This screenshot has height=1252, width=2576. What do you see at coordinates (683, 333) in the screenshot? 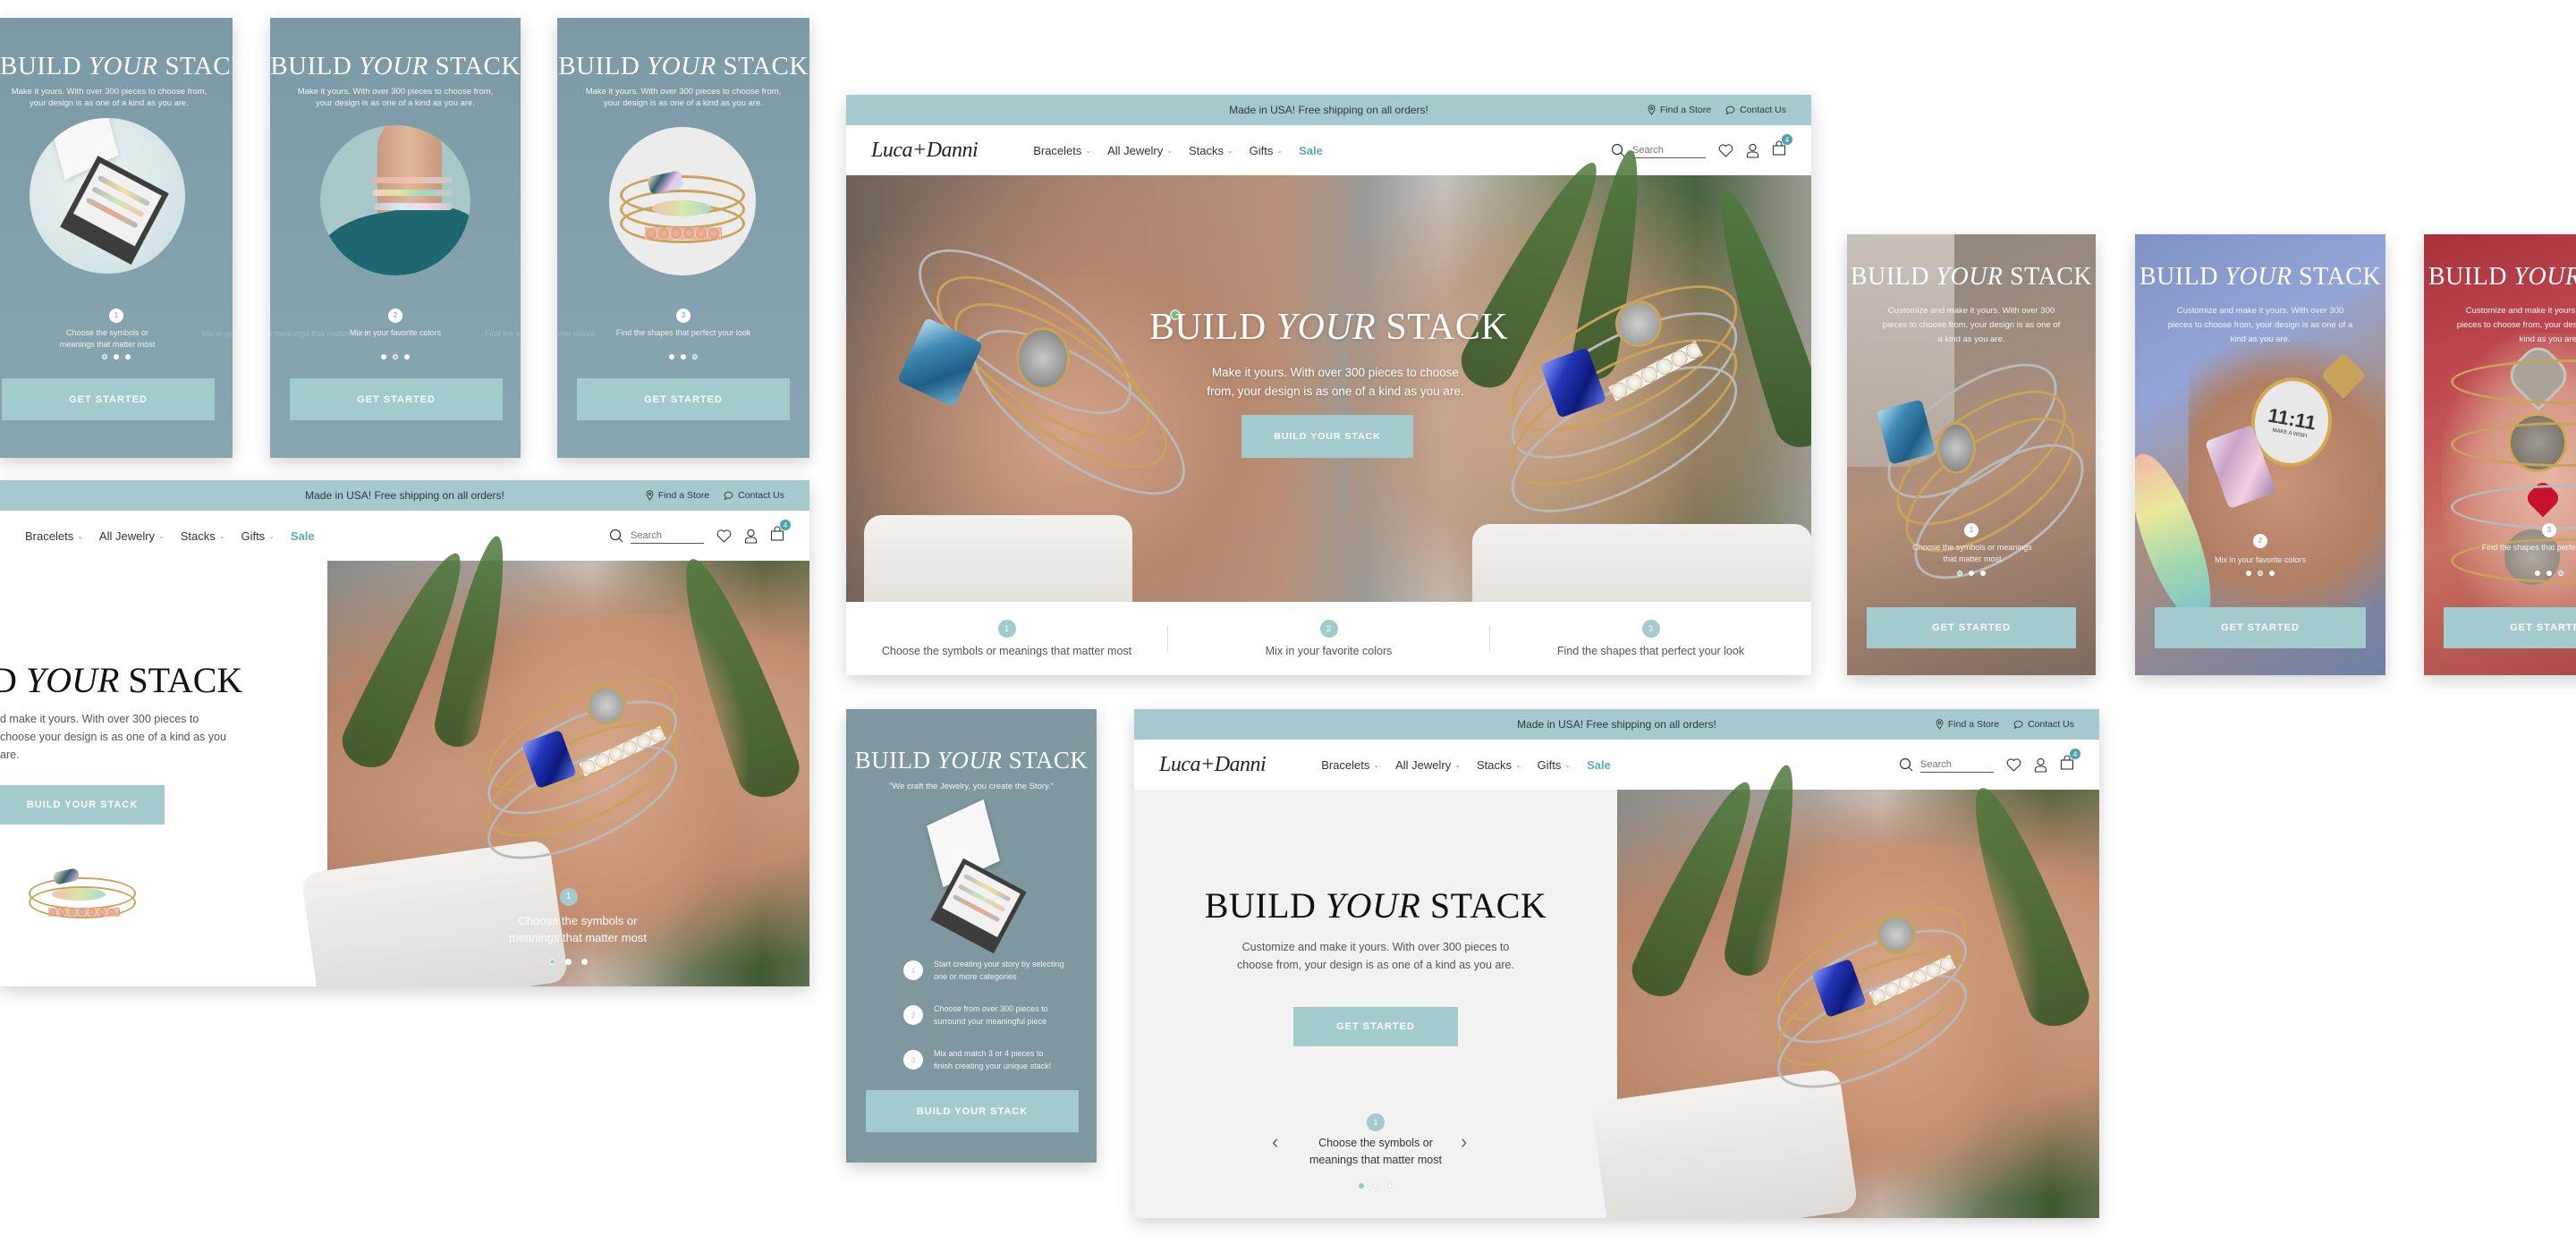
I see `step-text: Find the shapes that perfect your look` at bounding box center [683, 333].